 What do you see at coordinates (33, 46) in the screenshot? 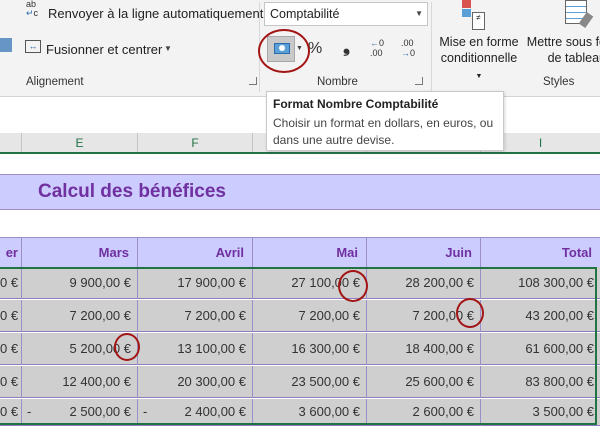
I see `merge-center-icon: ↔` at bounding box center [33, 46].